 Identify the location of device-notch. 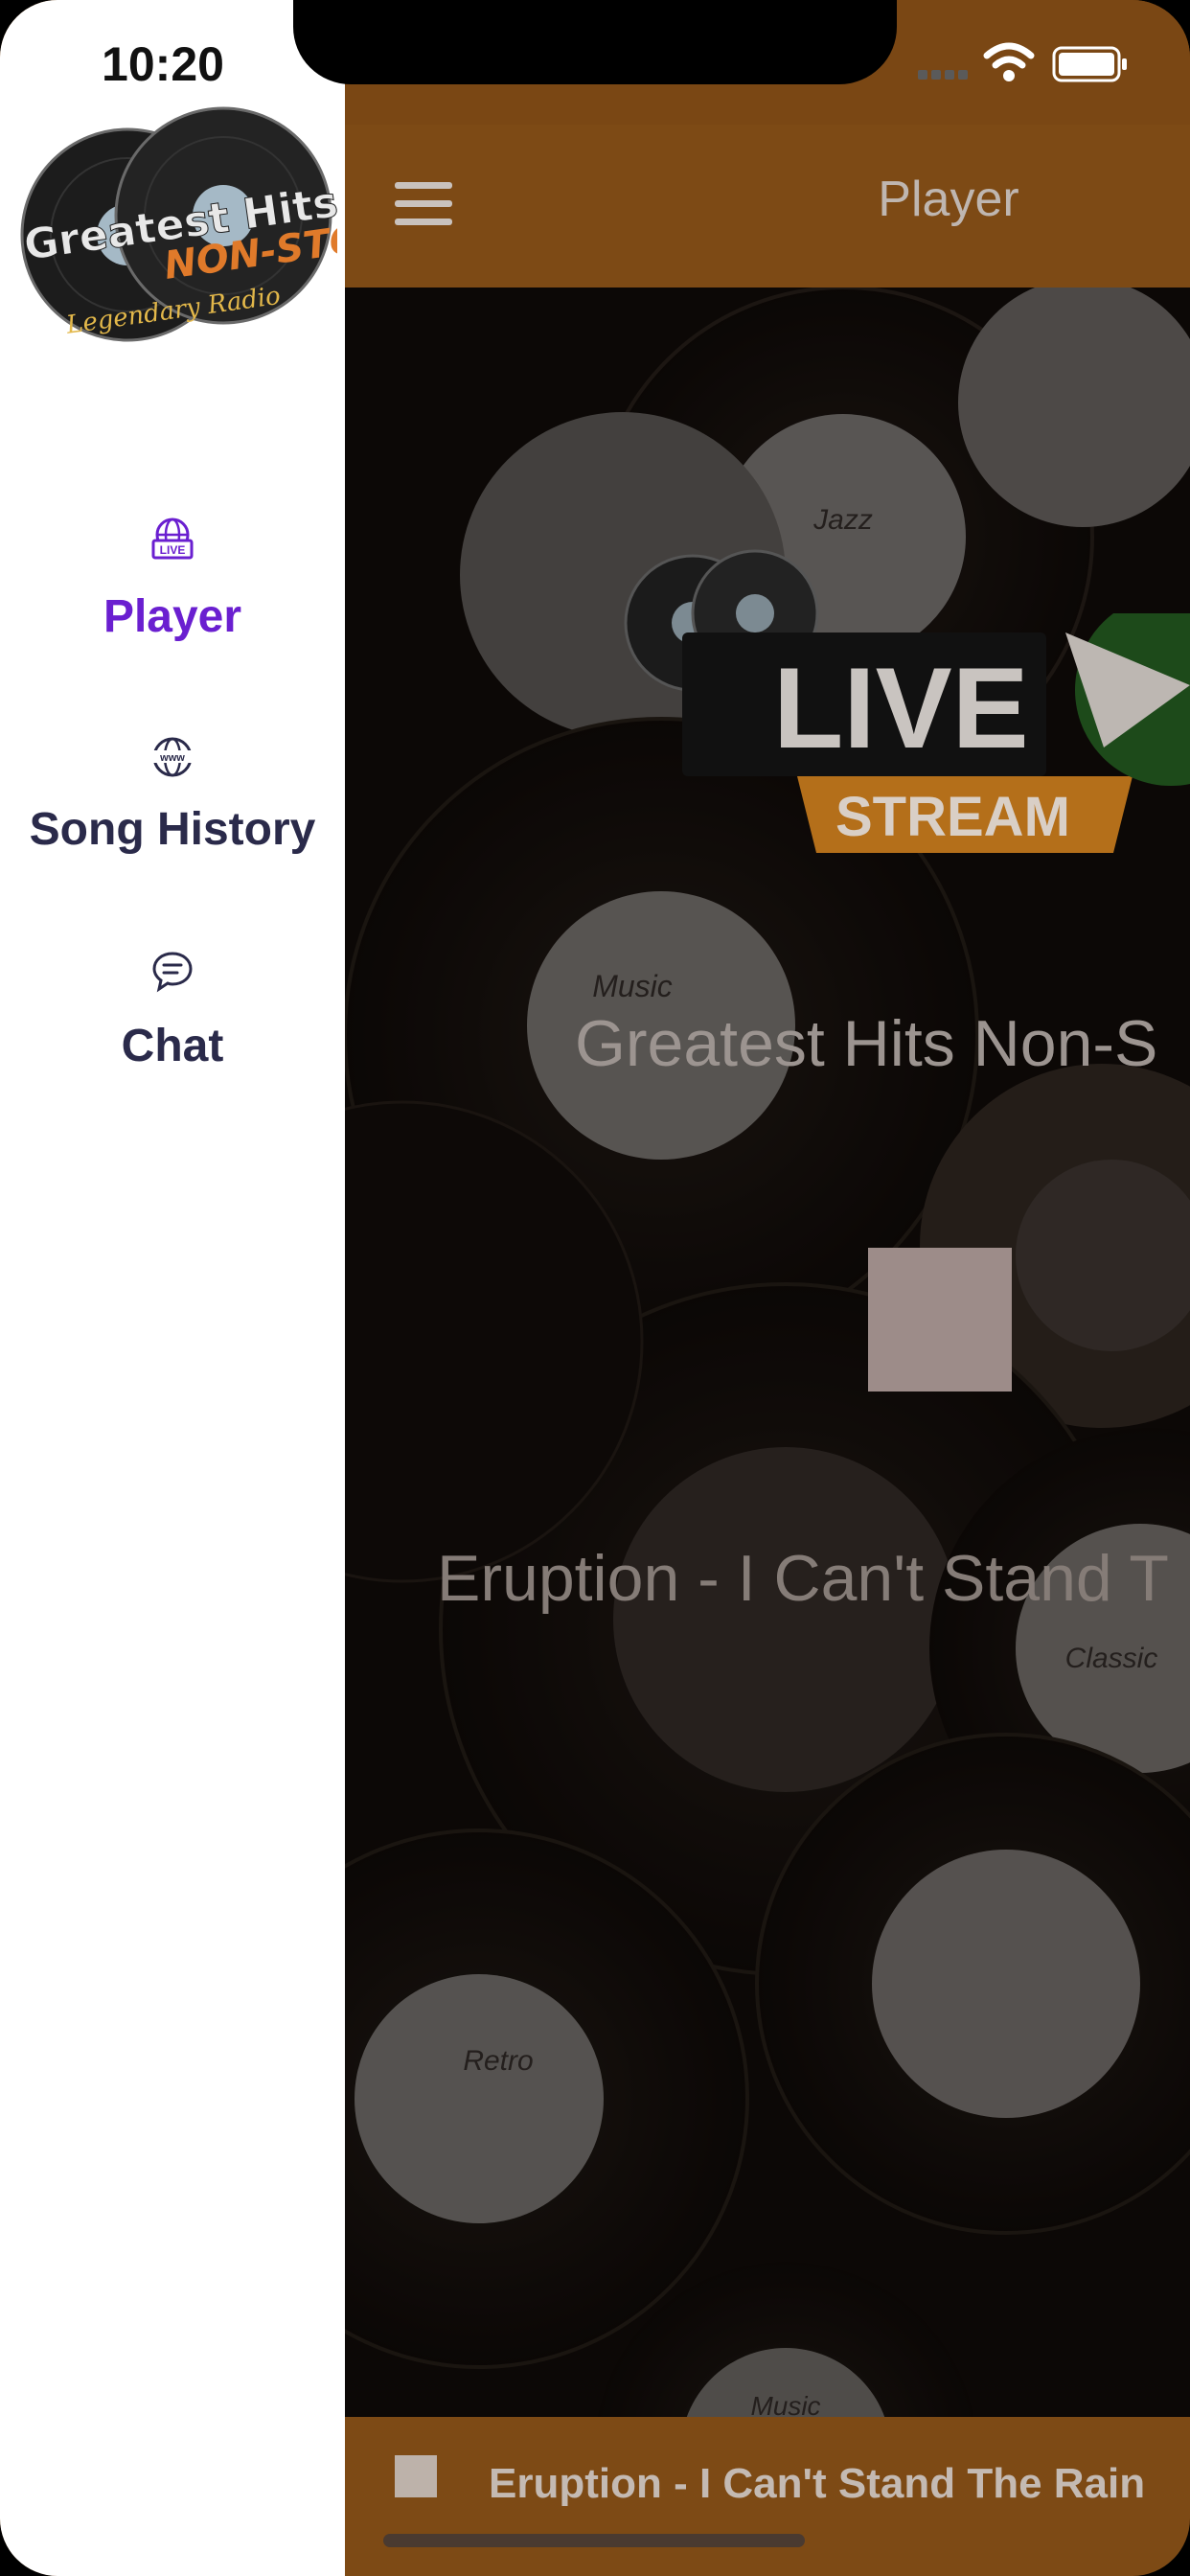
(595, 42).